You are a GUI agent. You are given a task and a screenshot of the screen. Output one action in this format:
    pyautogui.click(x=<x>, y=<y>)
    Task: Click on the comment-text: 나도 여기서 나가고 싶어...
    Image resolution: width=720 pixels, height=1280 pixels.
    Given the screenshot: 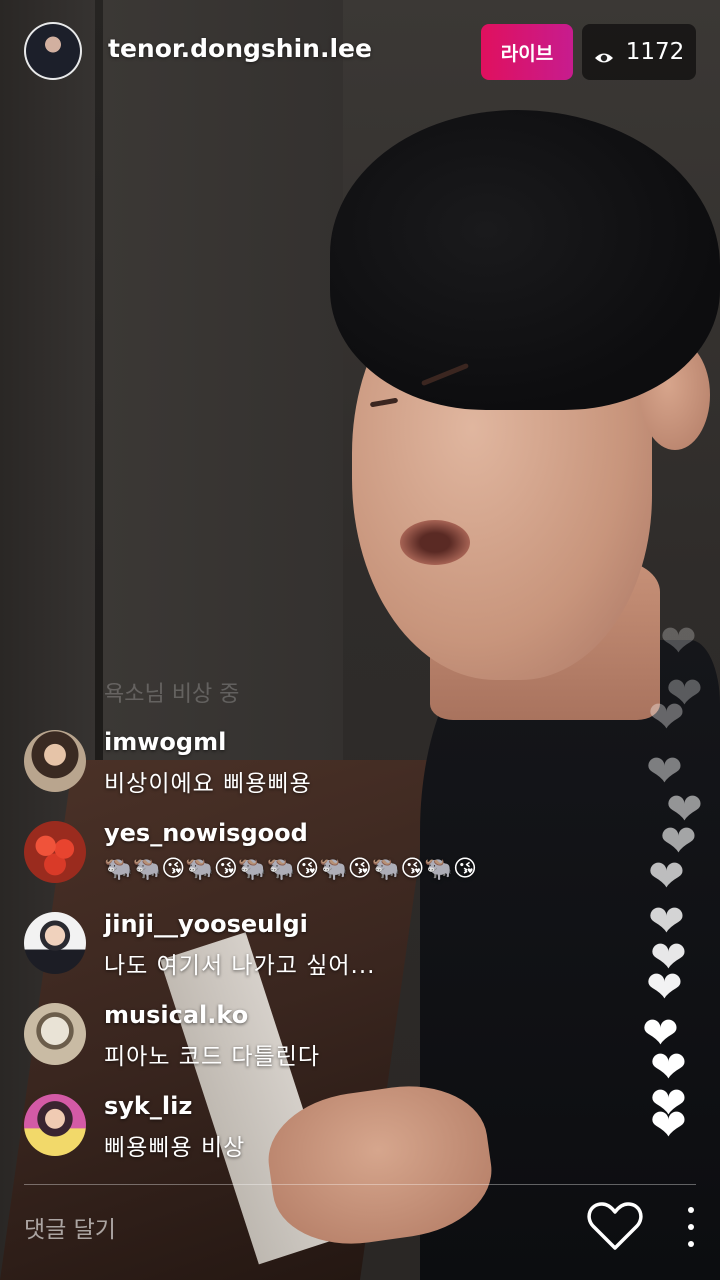 What is the action you would take?
    pyautogui.click(x=240, y=966)
    